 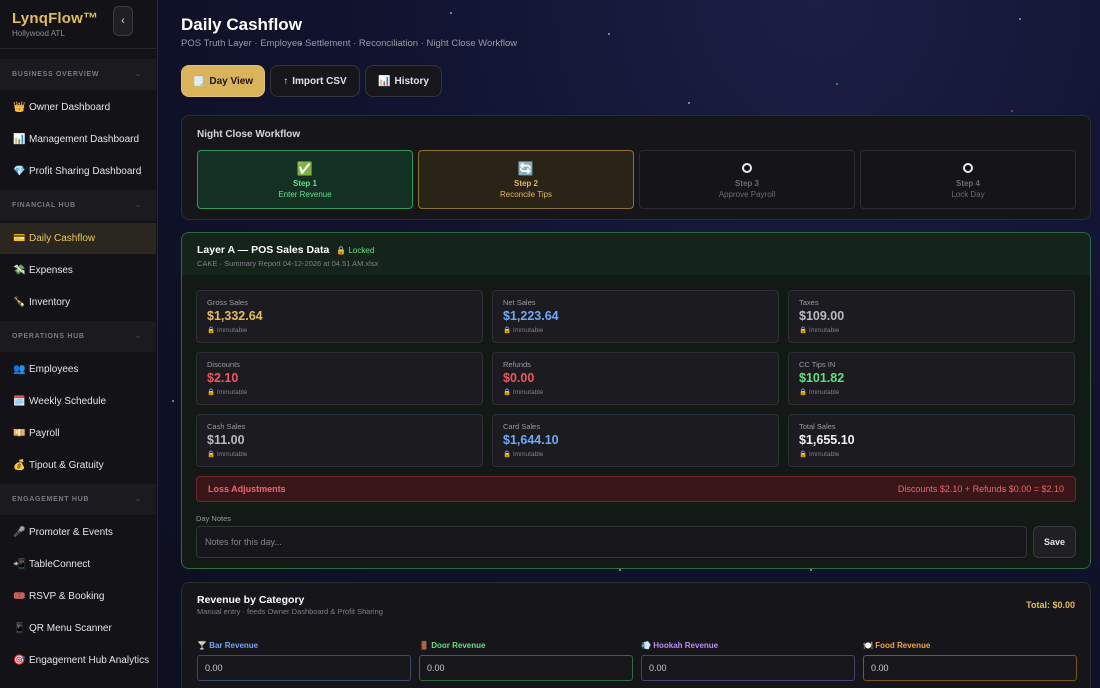 What do you see at coordinates (1054, 542) in the screenshot?
I see `save-notes-button: Save` at bounding box center [1054, 542].